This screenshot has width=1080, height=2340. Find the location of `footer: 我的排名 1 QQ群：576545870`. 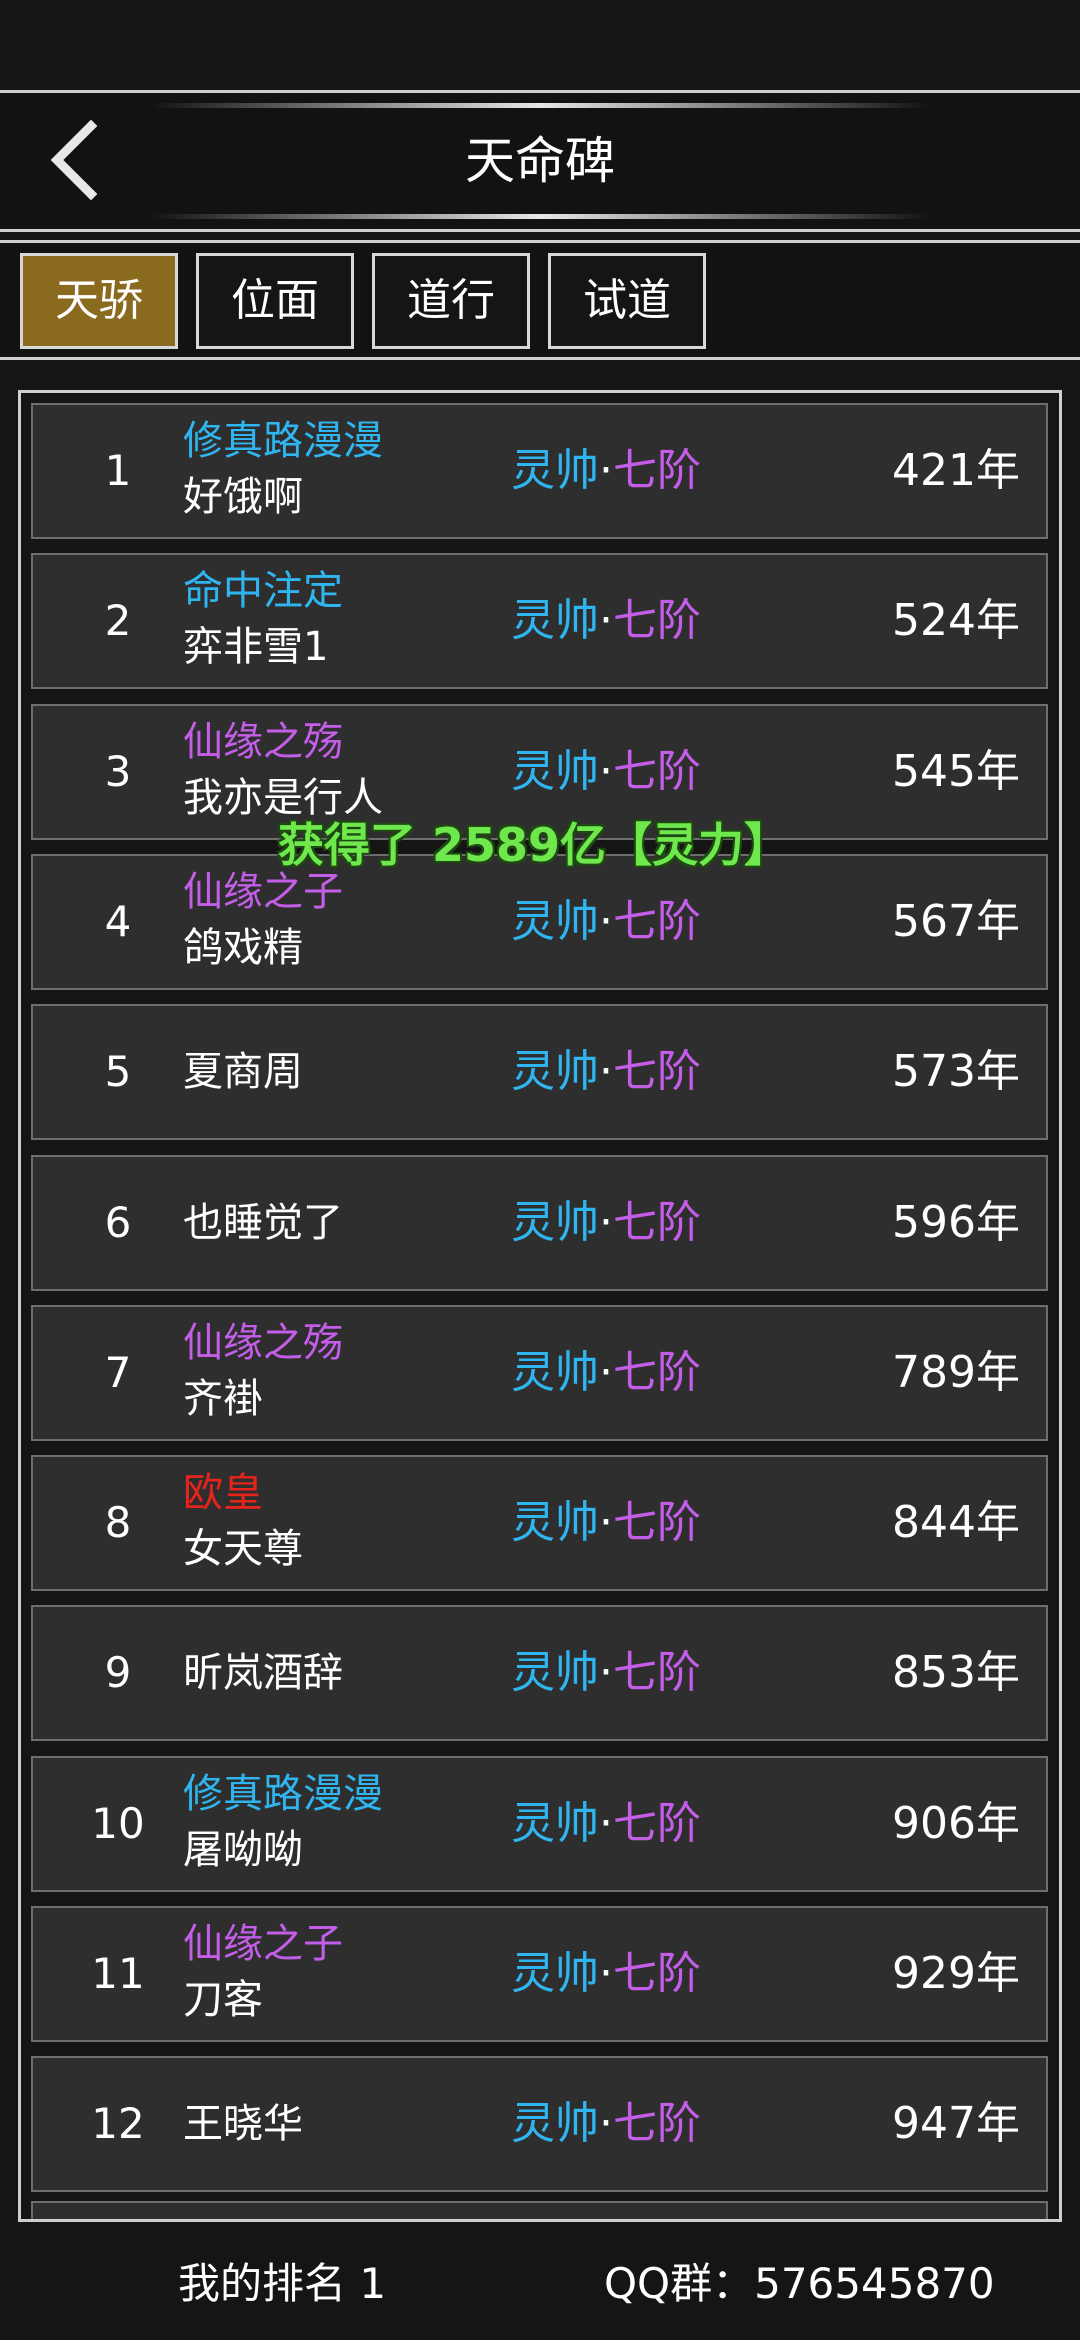

footer: 我的排名 1 QQ群：576545870 is located at coordinates (540, 2285).